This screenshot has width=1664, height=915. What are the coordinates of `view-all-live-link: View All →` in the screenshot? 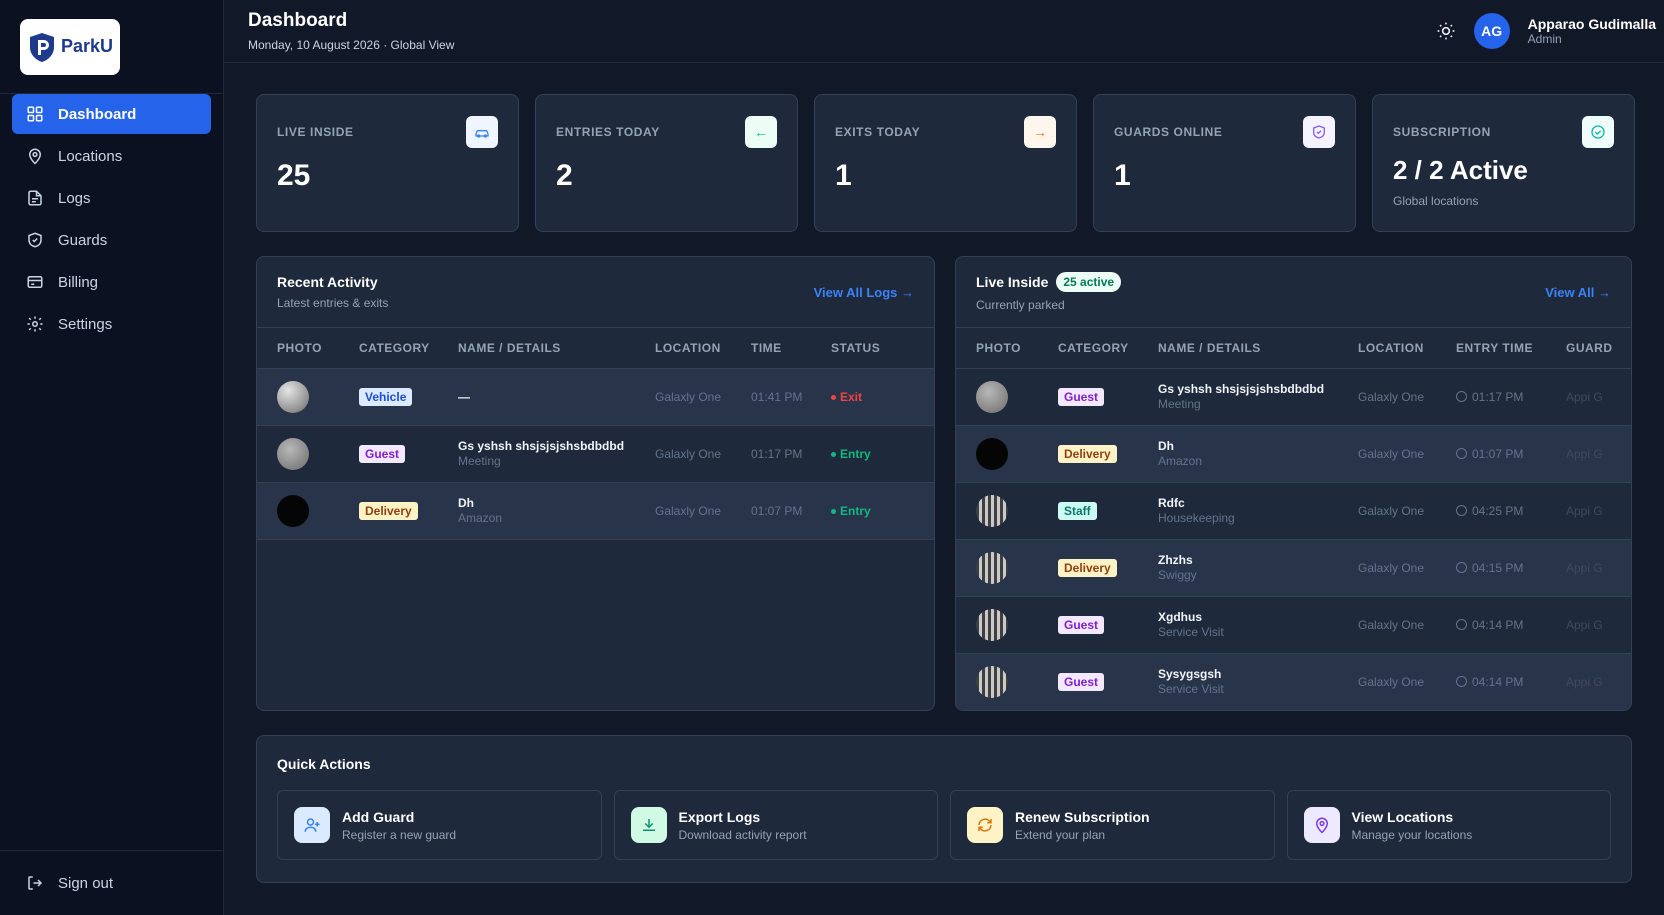 It's located at (1578, 292).